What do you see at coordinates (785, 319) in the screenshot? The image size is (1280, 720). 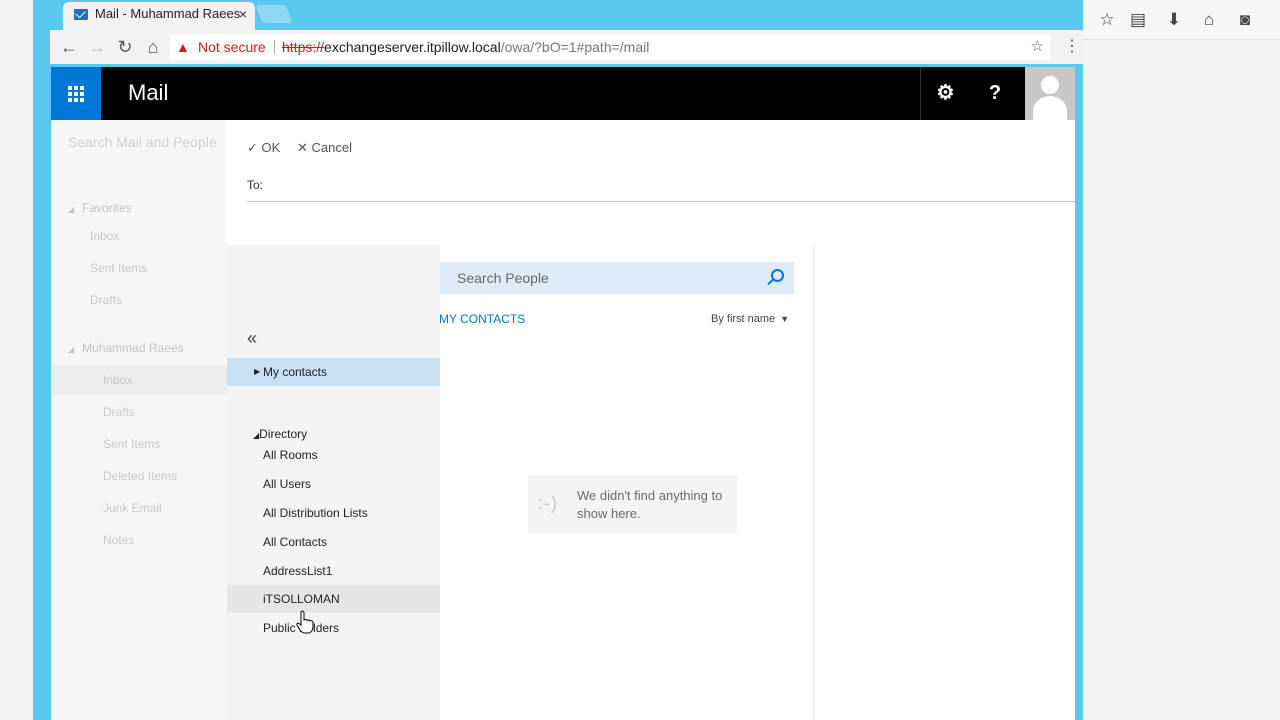 I see `chevron-down-icon: ▼` at bounding box center [785, 319].